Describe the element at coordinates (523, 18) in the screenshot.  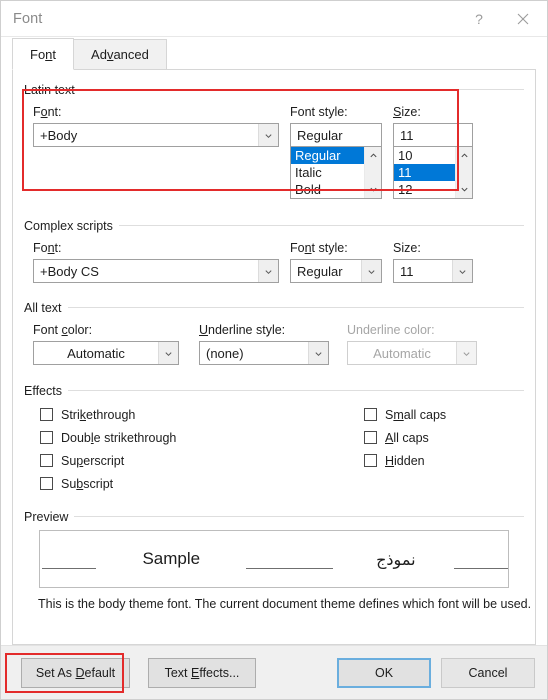
I see `close-icon` at that location.